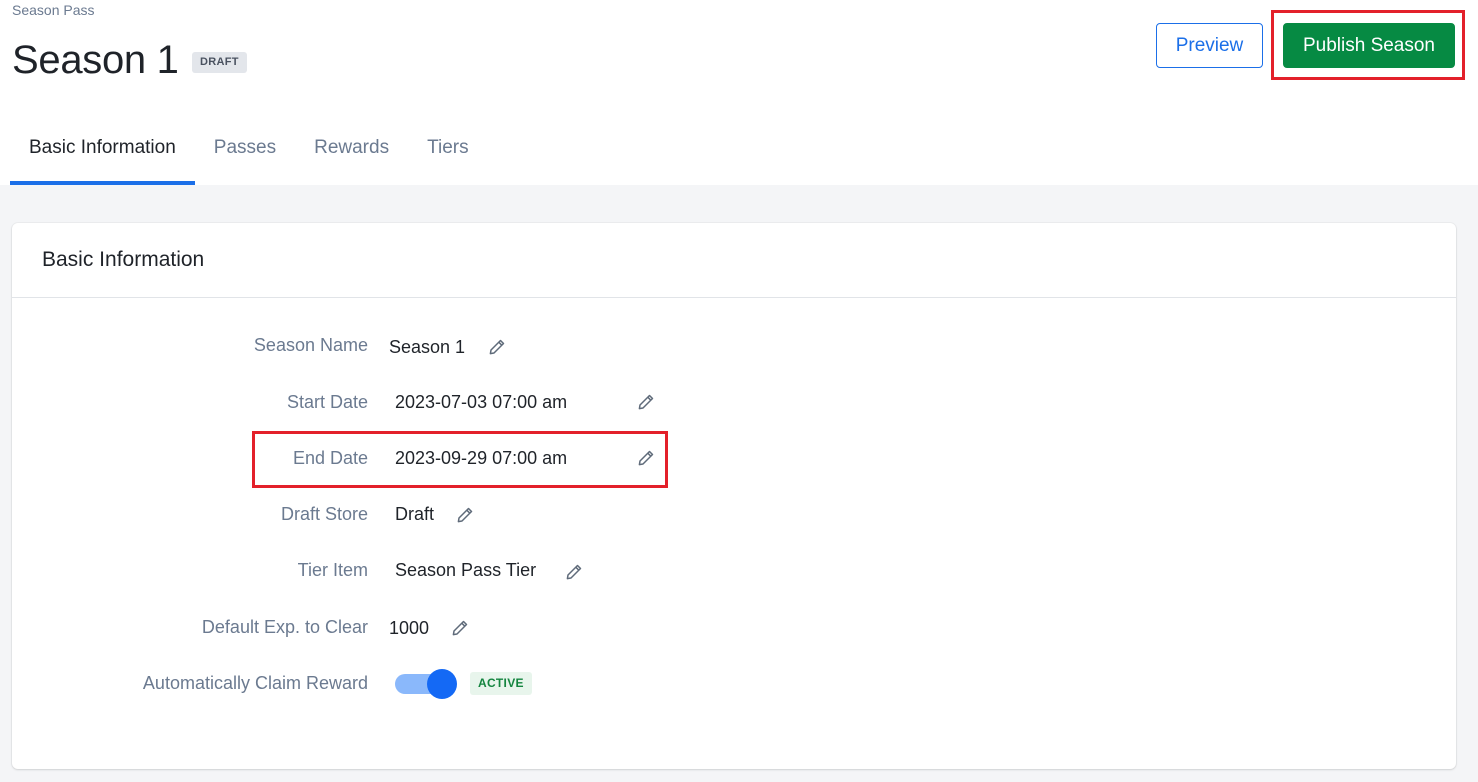  Describe the element at coordinates (1209, 45) in the screenshot. I see `preview-button: Preview` at that location.